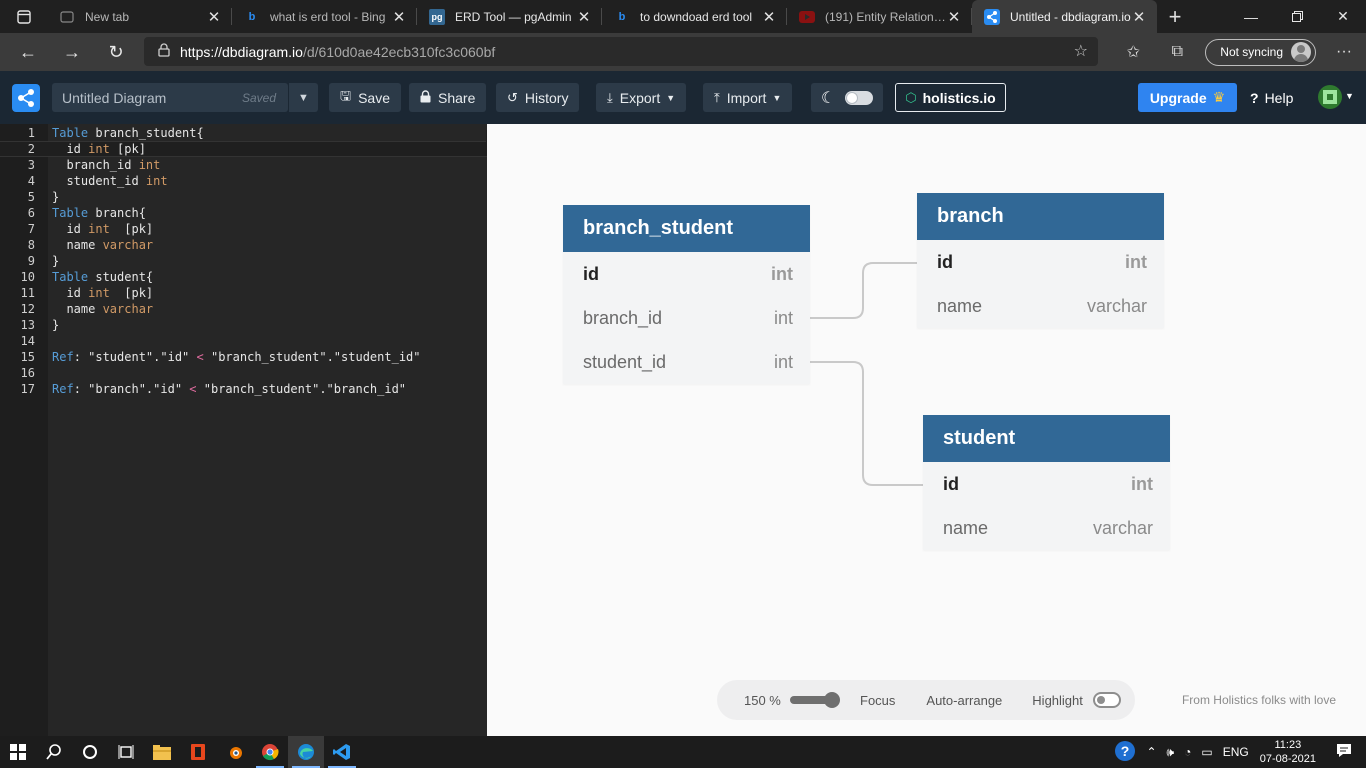 This screenshot has height=768, width=1366. What do you see at coordinates (28, 52) in the screenshot?
I see `back-button: ←` at bounding box center [28, 52].